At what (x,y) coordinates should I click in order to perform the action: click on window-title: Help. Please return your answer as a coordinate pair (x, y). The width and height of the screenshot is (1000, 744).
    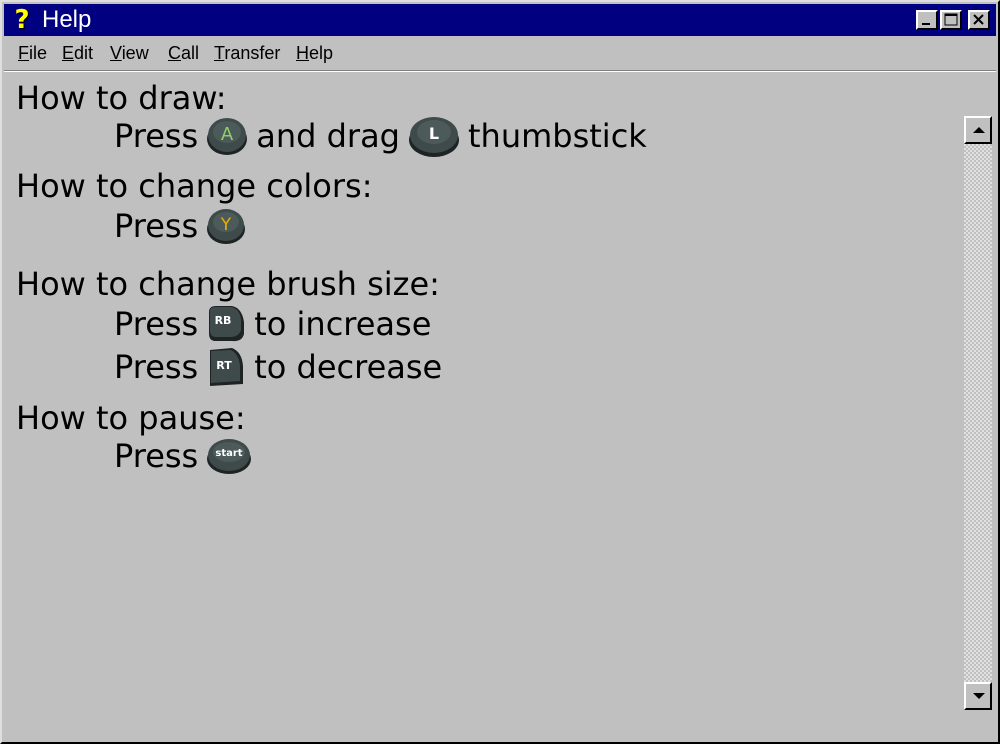
    Looking at the image, I should click on (67, 19).